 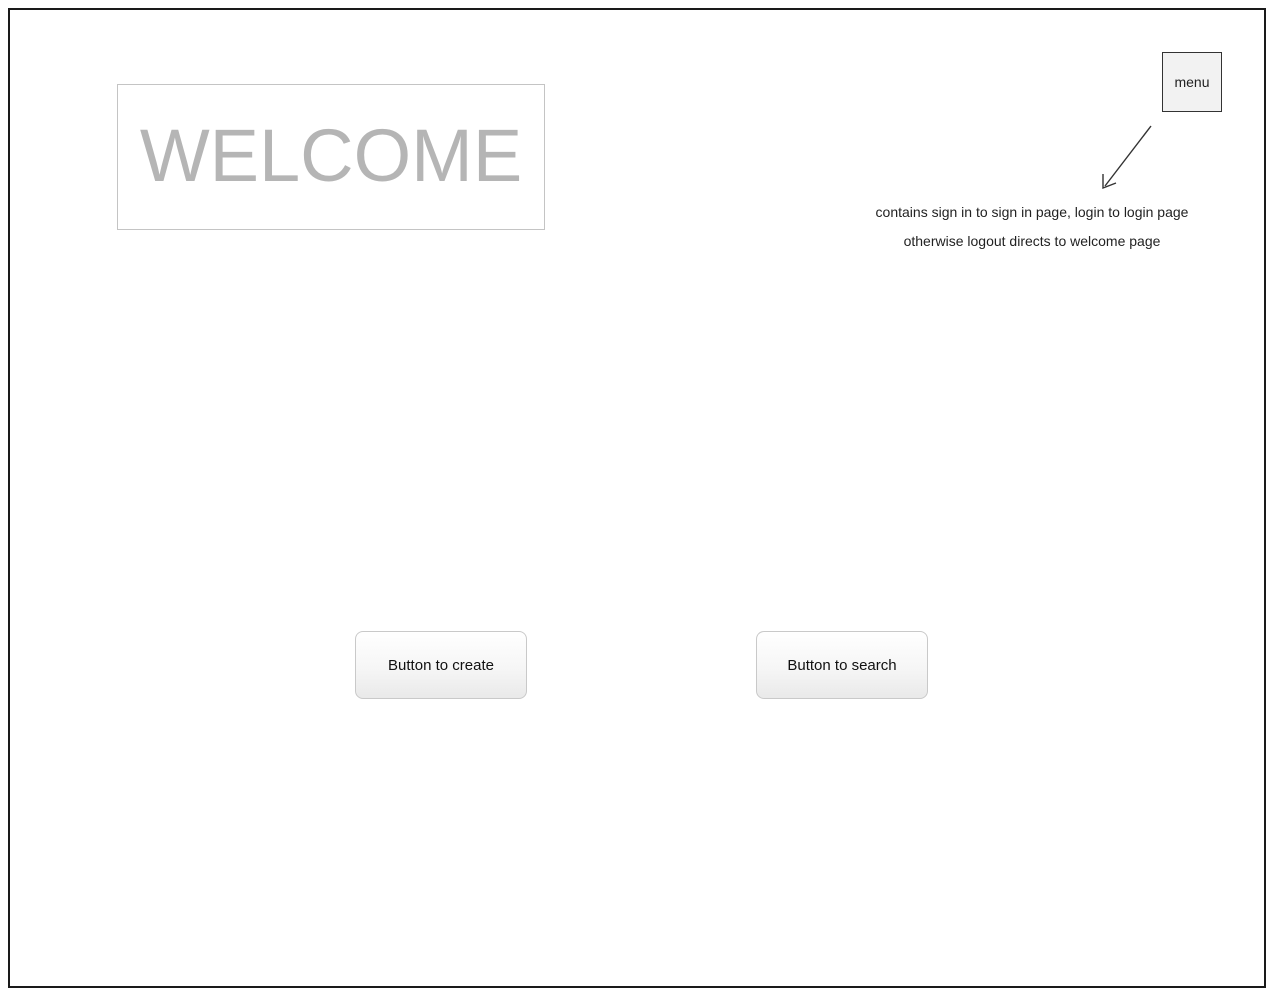 I want to click on create-button: Button to create, so click(x=441, y=665).